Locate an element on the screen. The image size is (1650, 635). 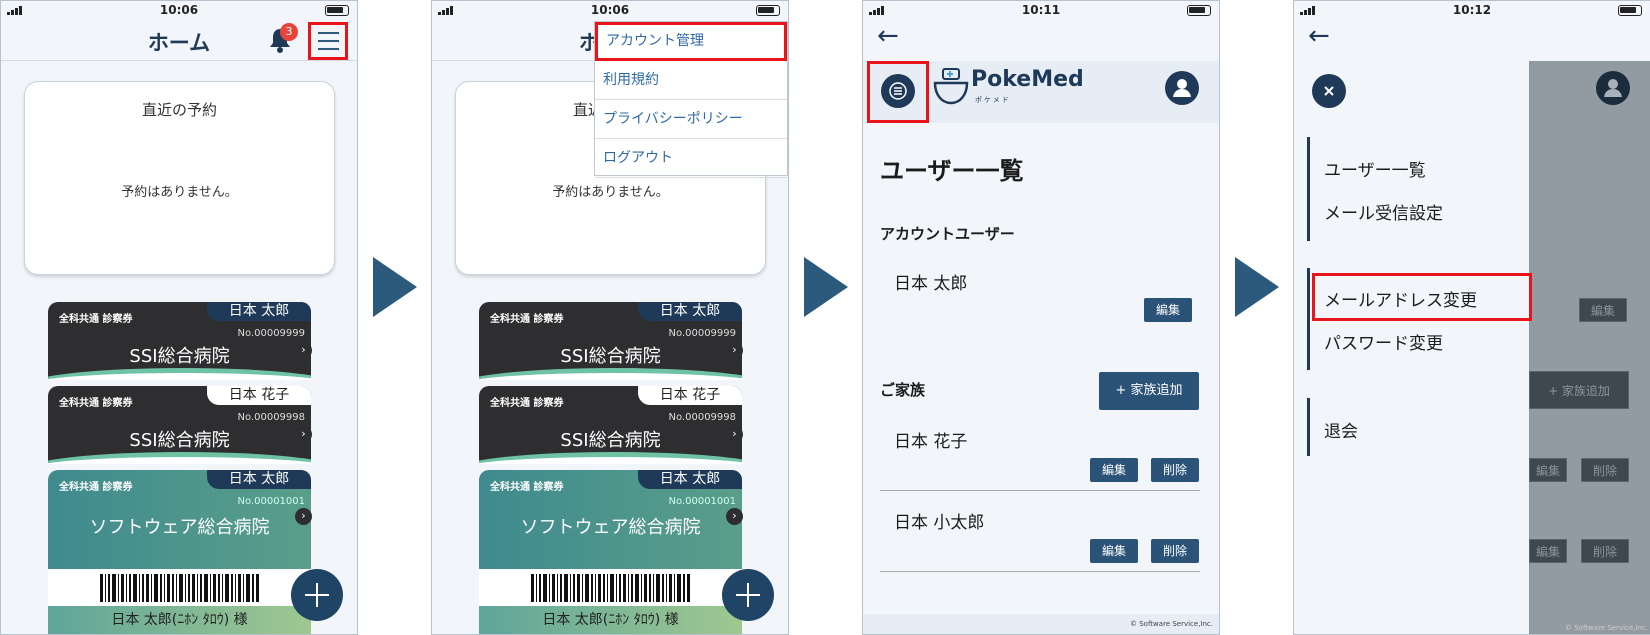
patient-name: 日本 太郎(ﾆﾎﾝ ﾀﾛｳ) 様 is located at coordinates (179, 620).